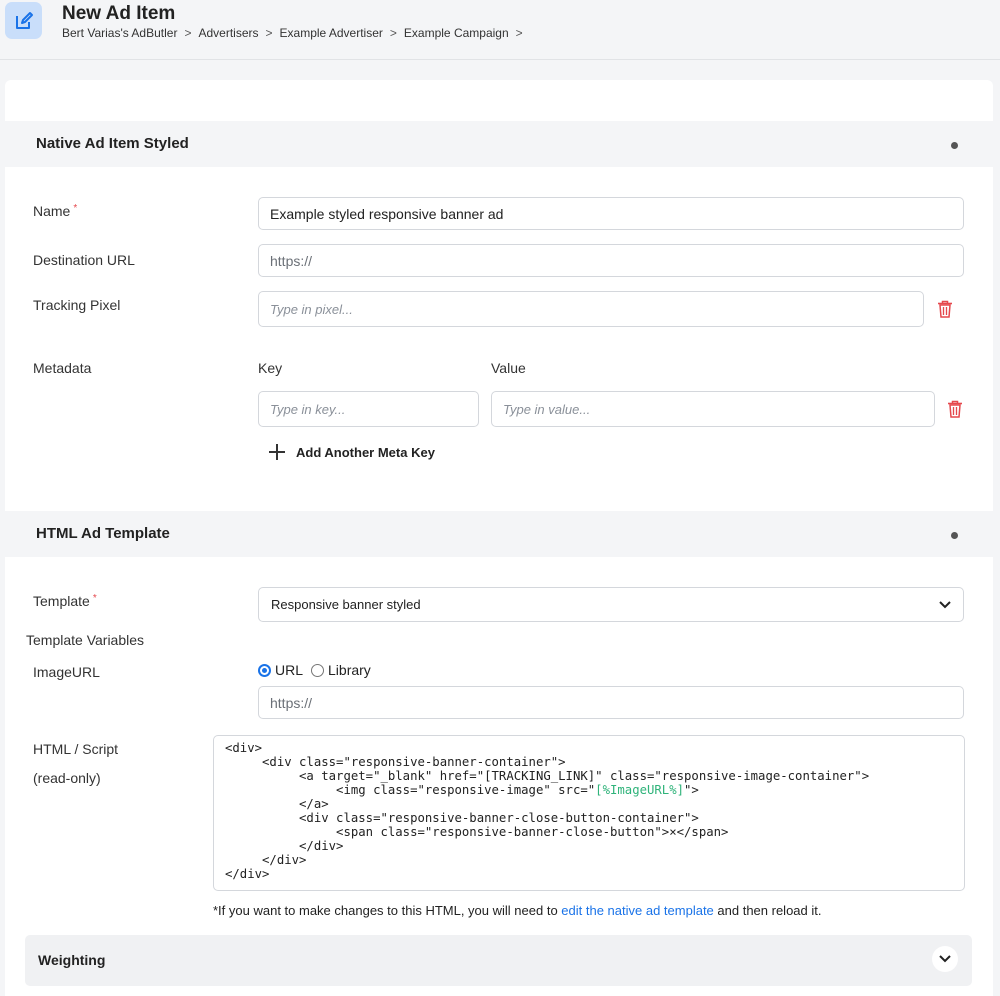 The height and width of the screenshot is (996, 1000). Describe the element at coordinates (62, 368) in the screenshot. I see `metadata-label: Metadata` at that location.